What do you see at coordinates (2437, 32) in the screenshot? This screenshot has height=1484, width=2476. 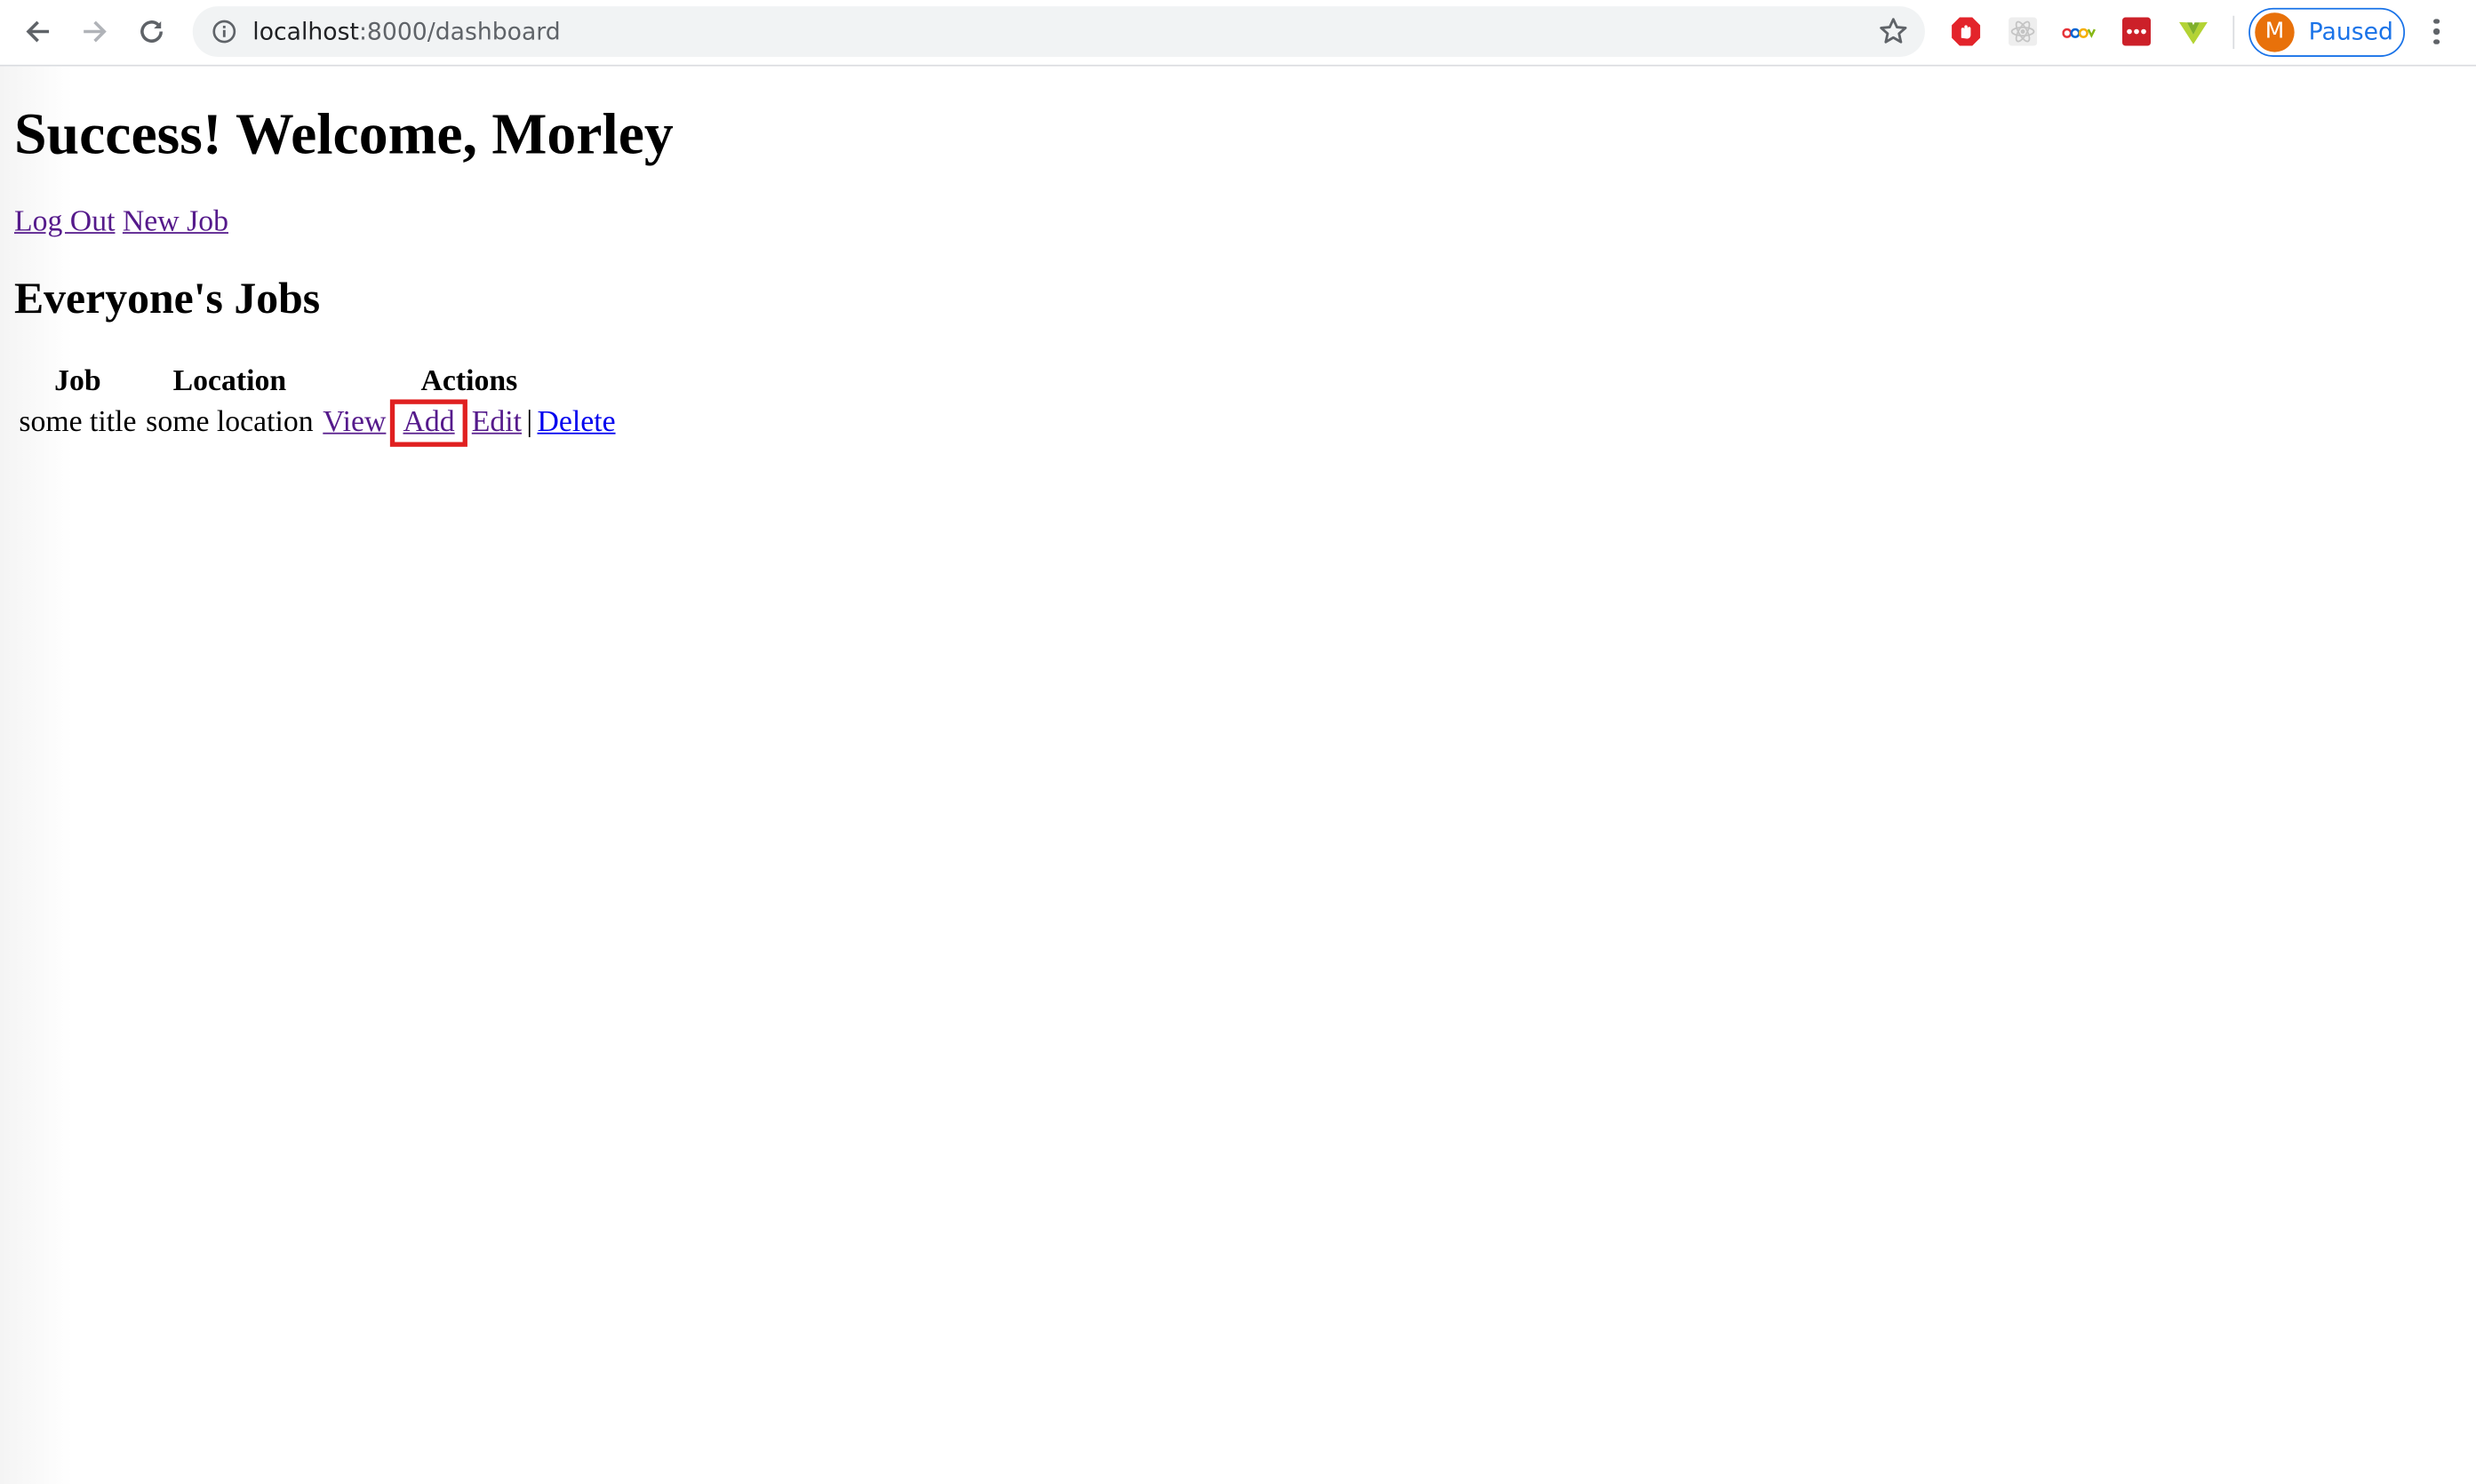 I see `browser-menu-button` at bounding box center [2437, 32].